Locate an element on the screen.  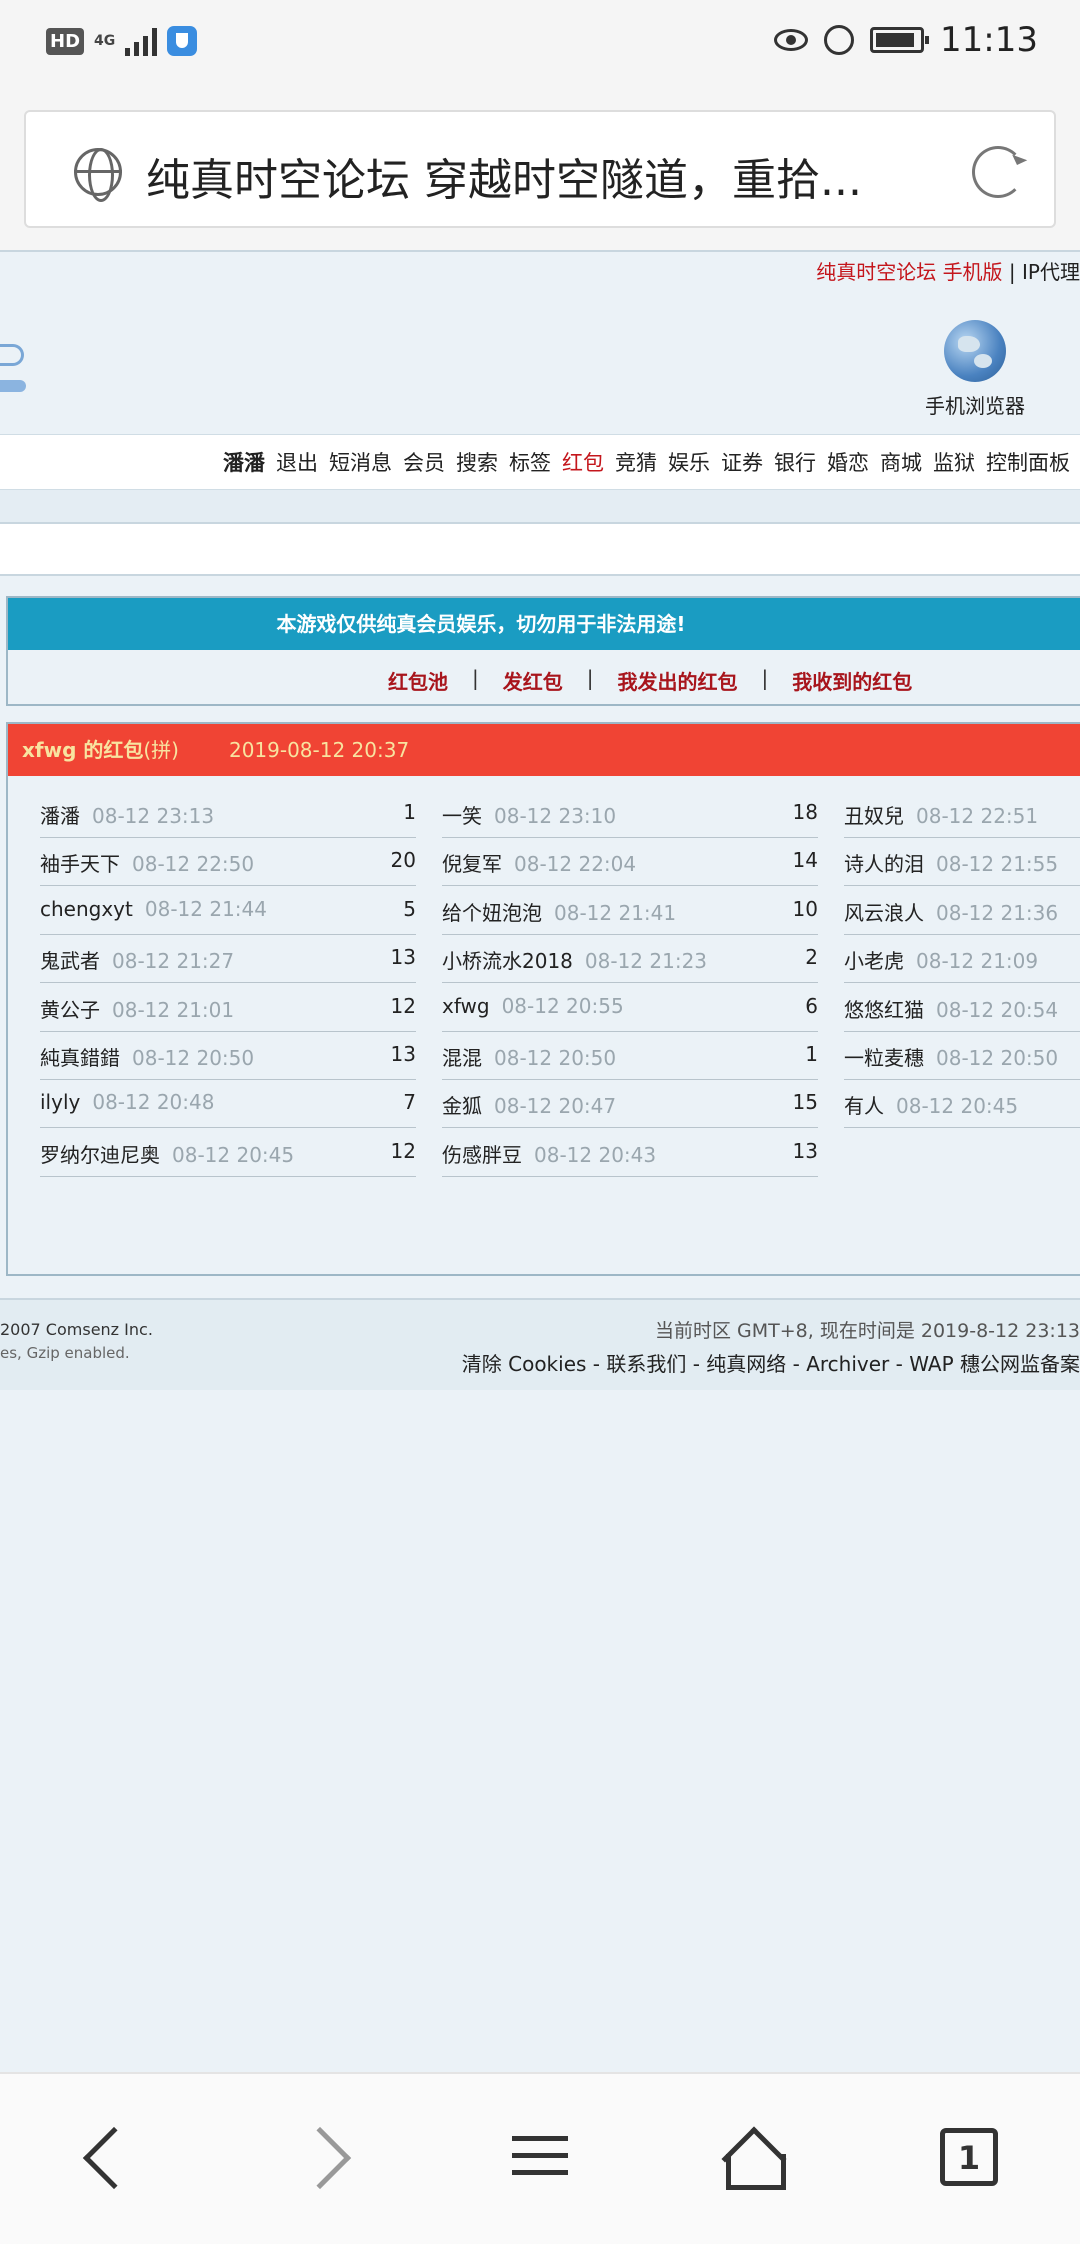
entry-time: 08-12 20:54 is located at coordinates (997, 1009).